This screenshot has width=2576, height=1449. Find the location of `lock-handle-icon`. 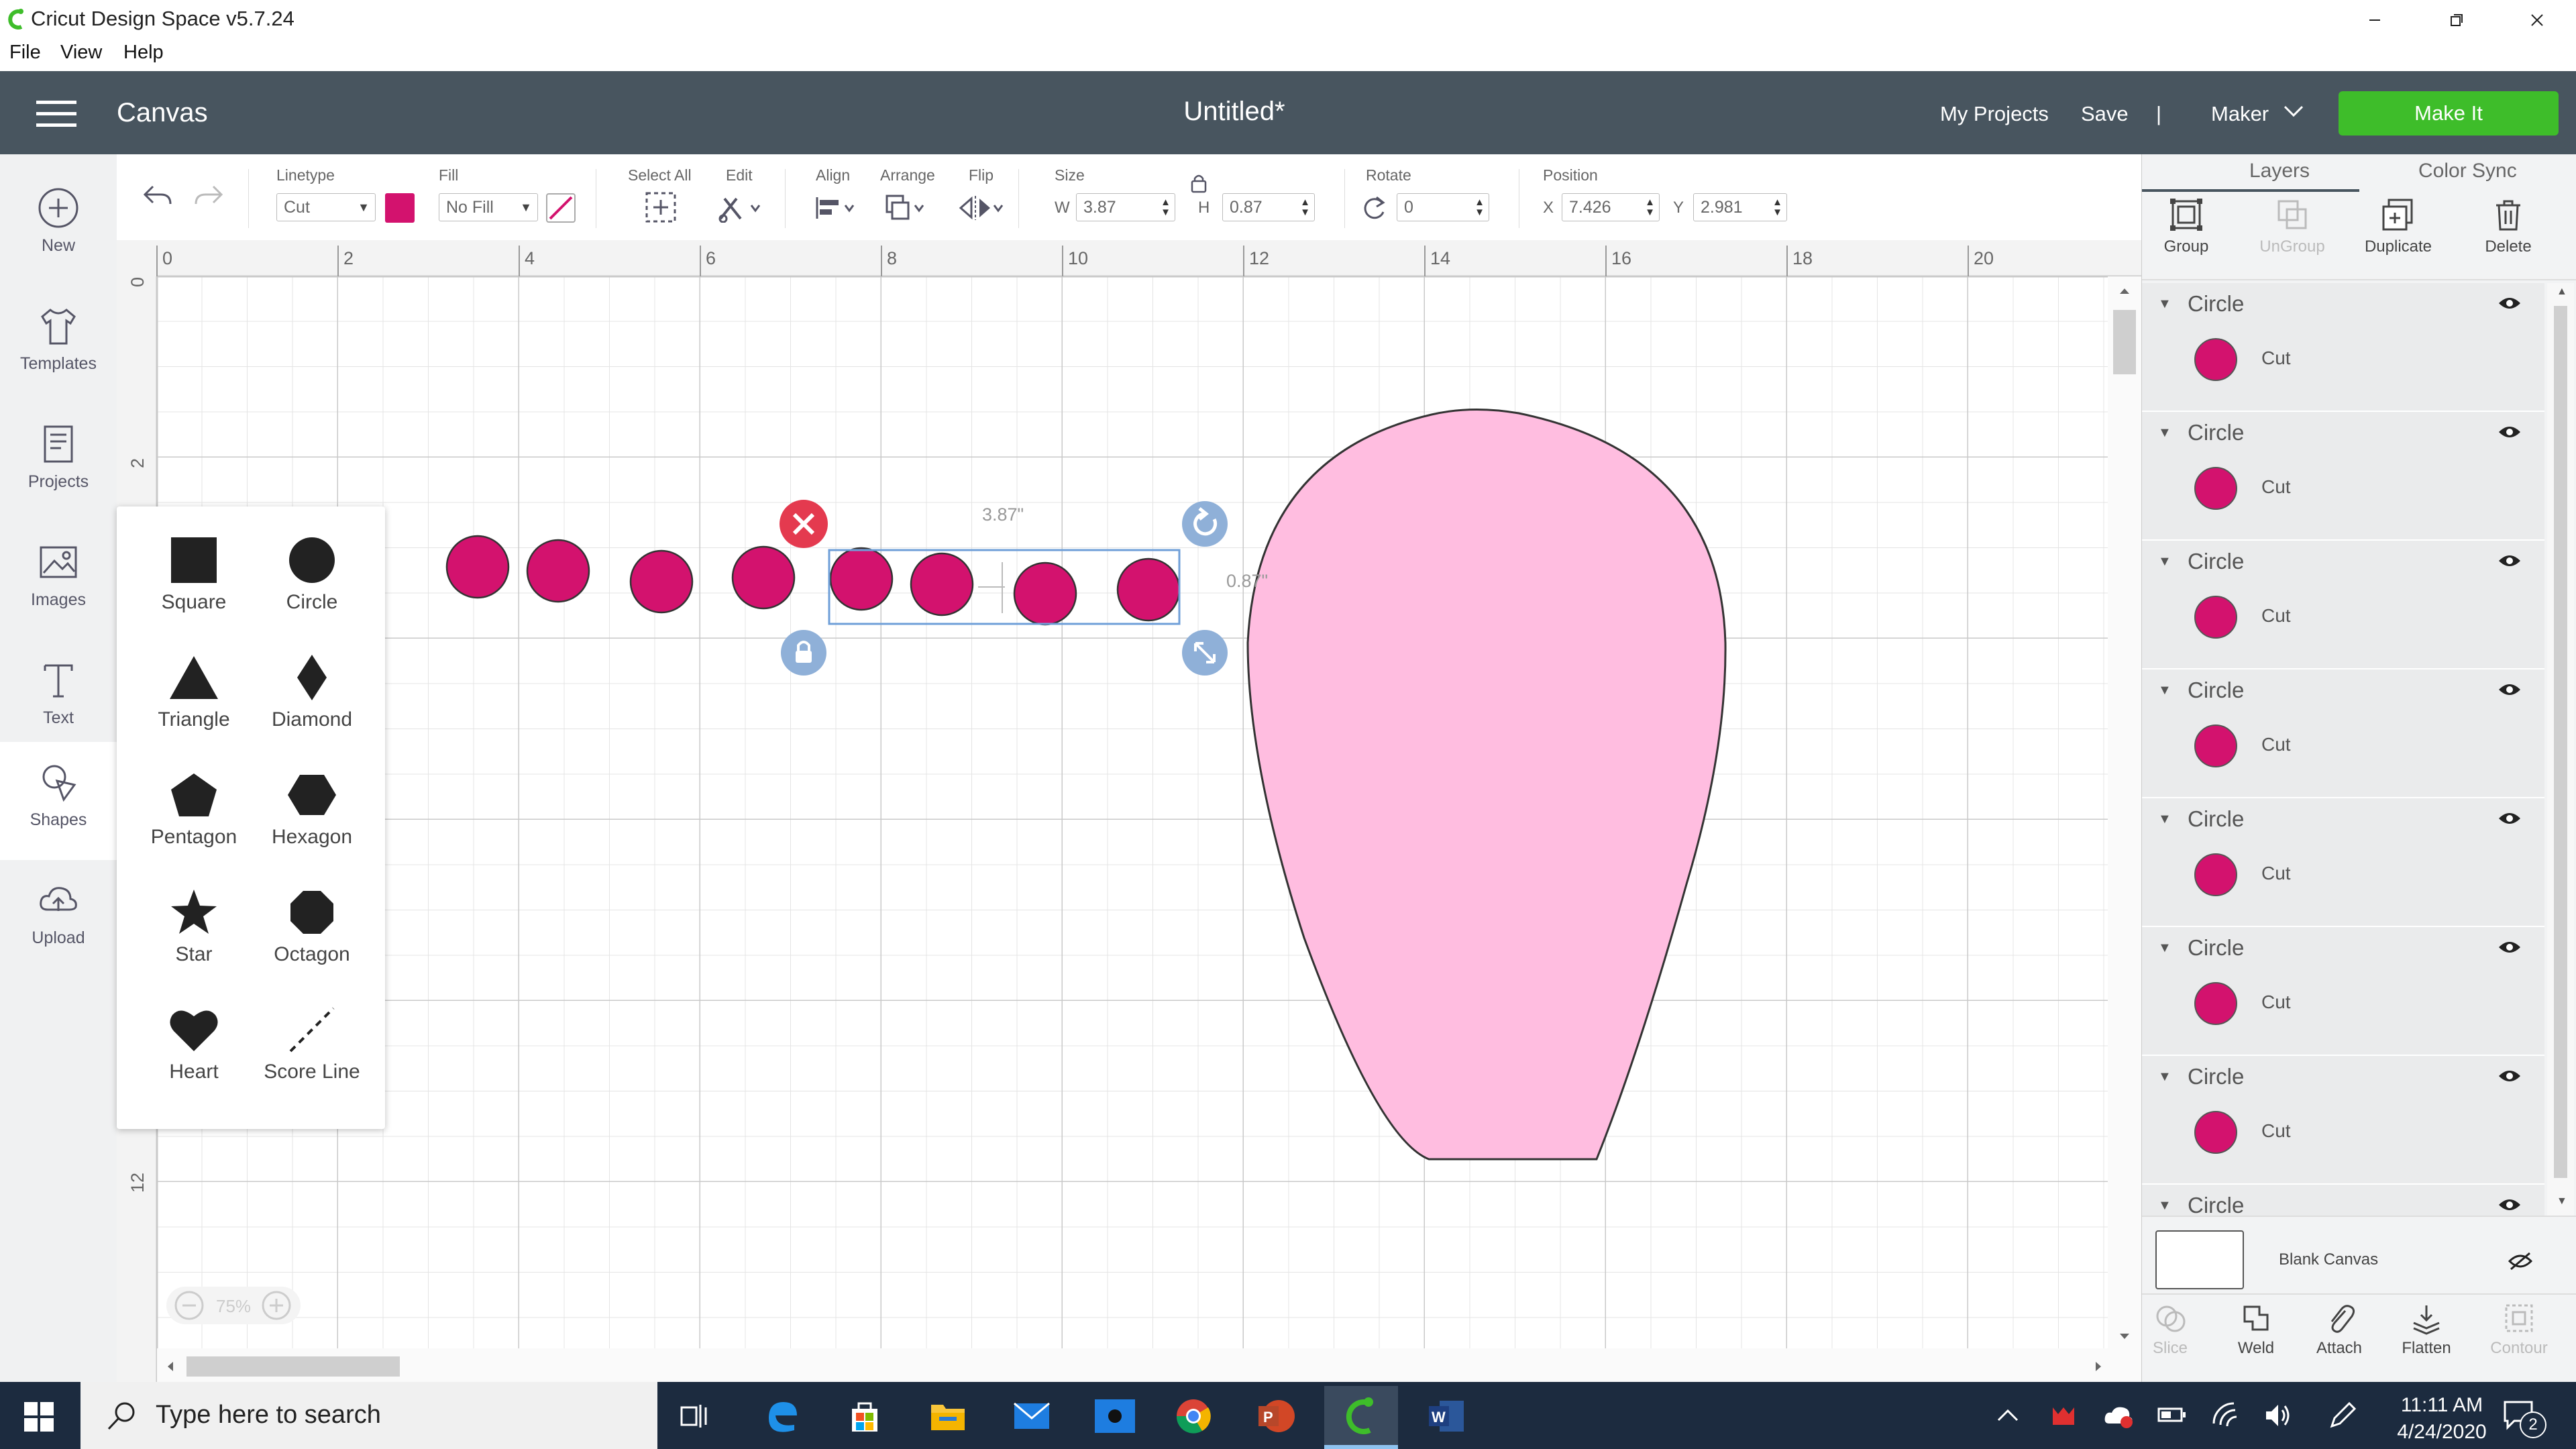

lock-handle-icon is located at coordinates (803, 653).